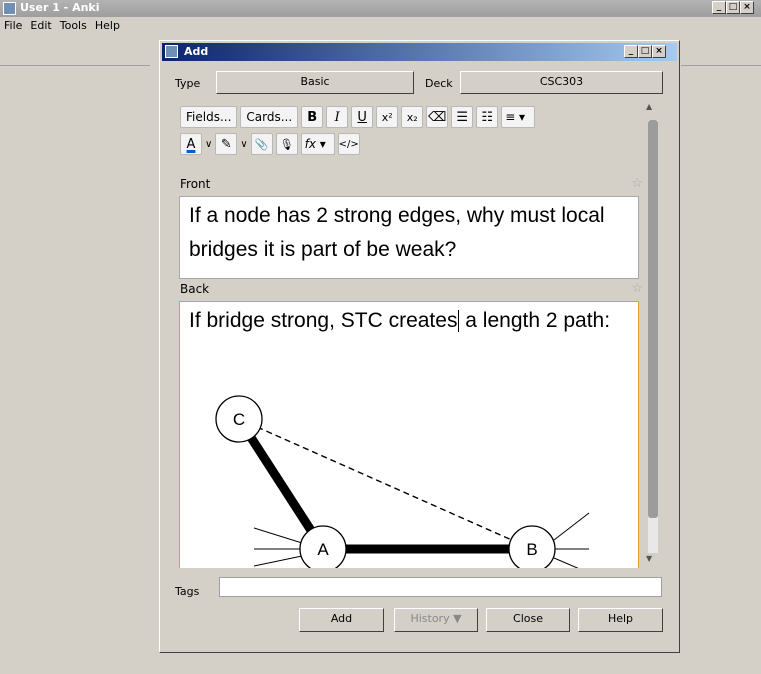 This screenshot has height=674, width=761. I want to click on tags-label: Tags, so click(187, 591).